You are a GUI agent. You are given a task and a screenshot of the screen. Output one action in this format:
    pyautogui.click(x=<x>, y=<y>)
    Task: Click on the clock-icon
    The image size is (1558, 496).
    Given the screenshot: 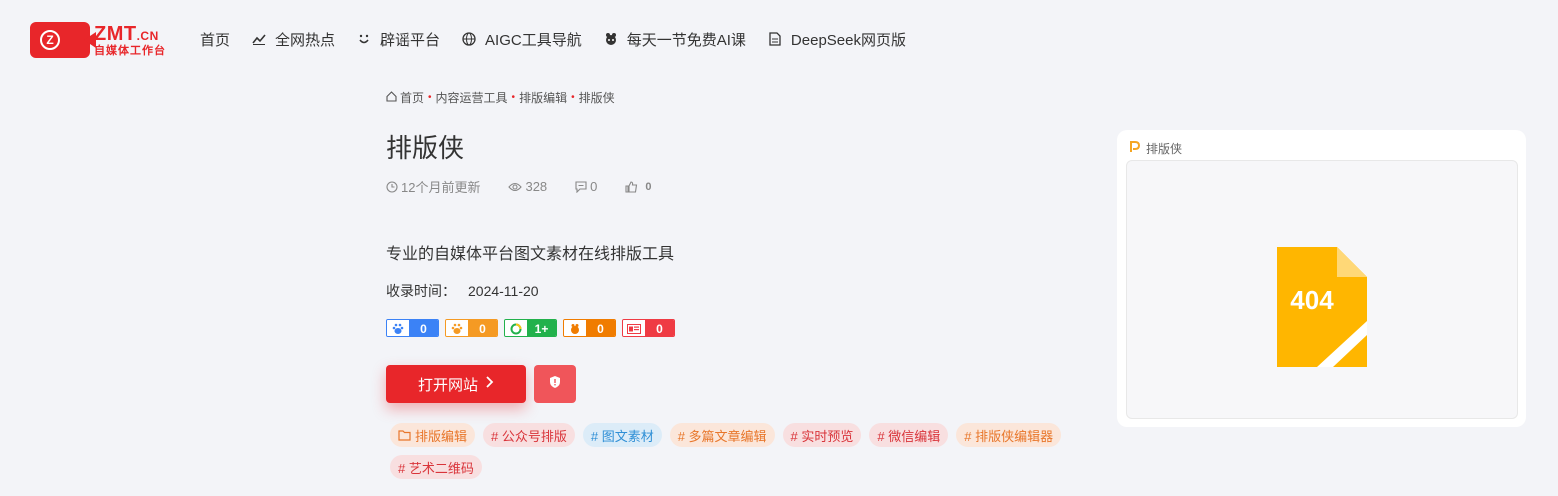 What is the action you would take?
    pyautogui.click(x=392, y=186)
    